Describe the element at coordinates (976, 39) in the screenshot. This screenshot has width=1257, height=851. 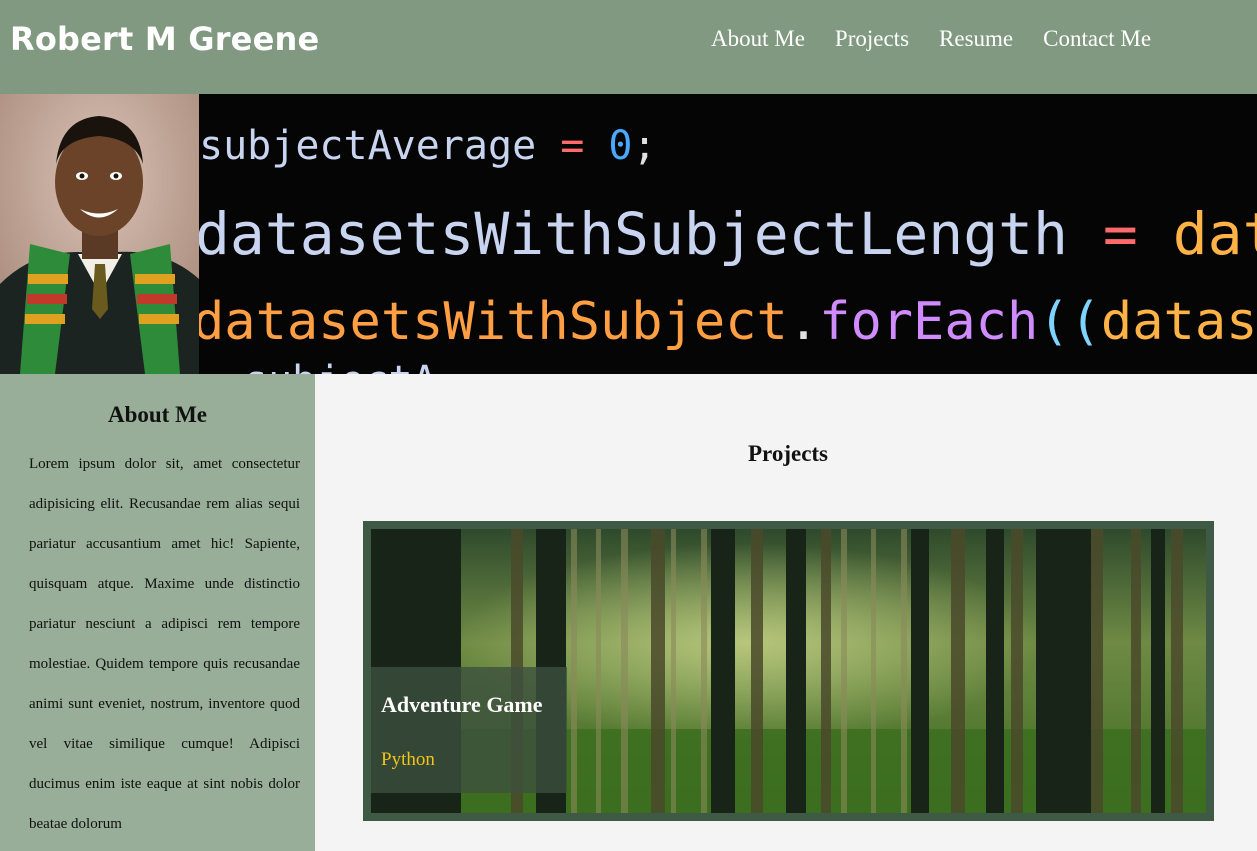
I see `nav-link-resume: Resume` at that location.